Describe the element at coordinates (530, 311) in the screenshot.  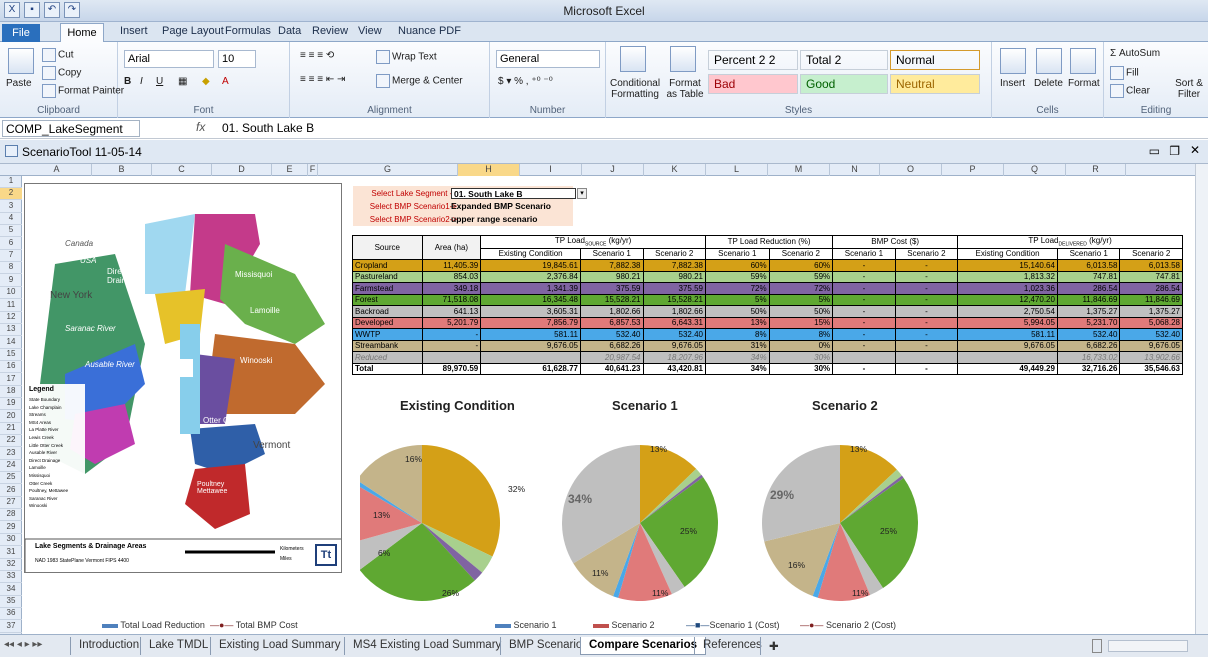
I see `row-value-cell: 3,605.31` at that location.